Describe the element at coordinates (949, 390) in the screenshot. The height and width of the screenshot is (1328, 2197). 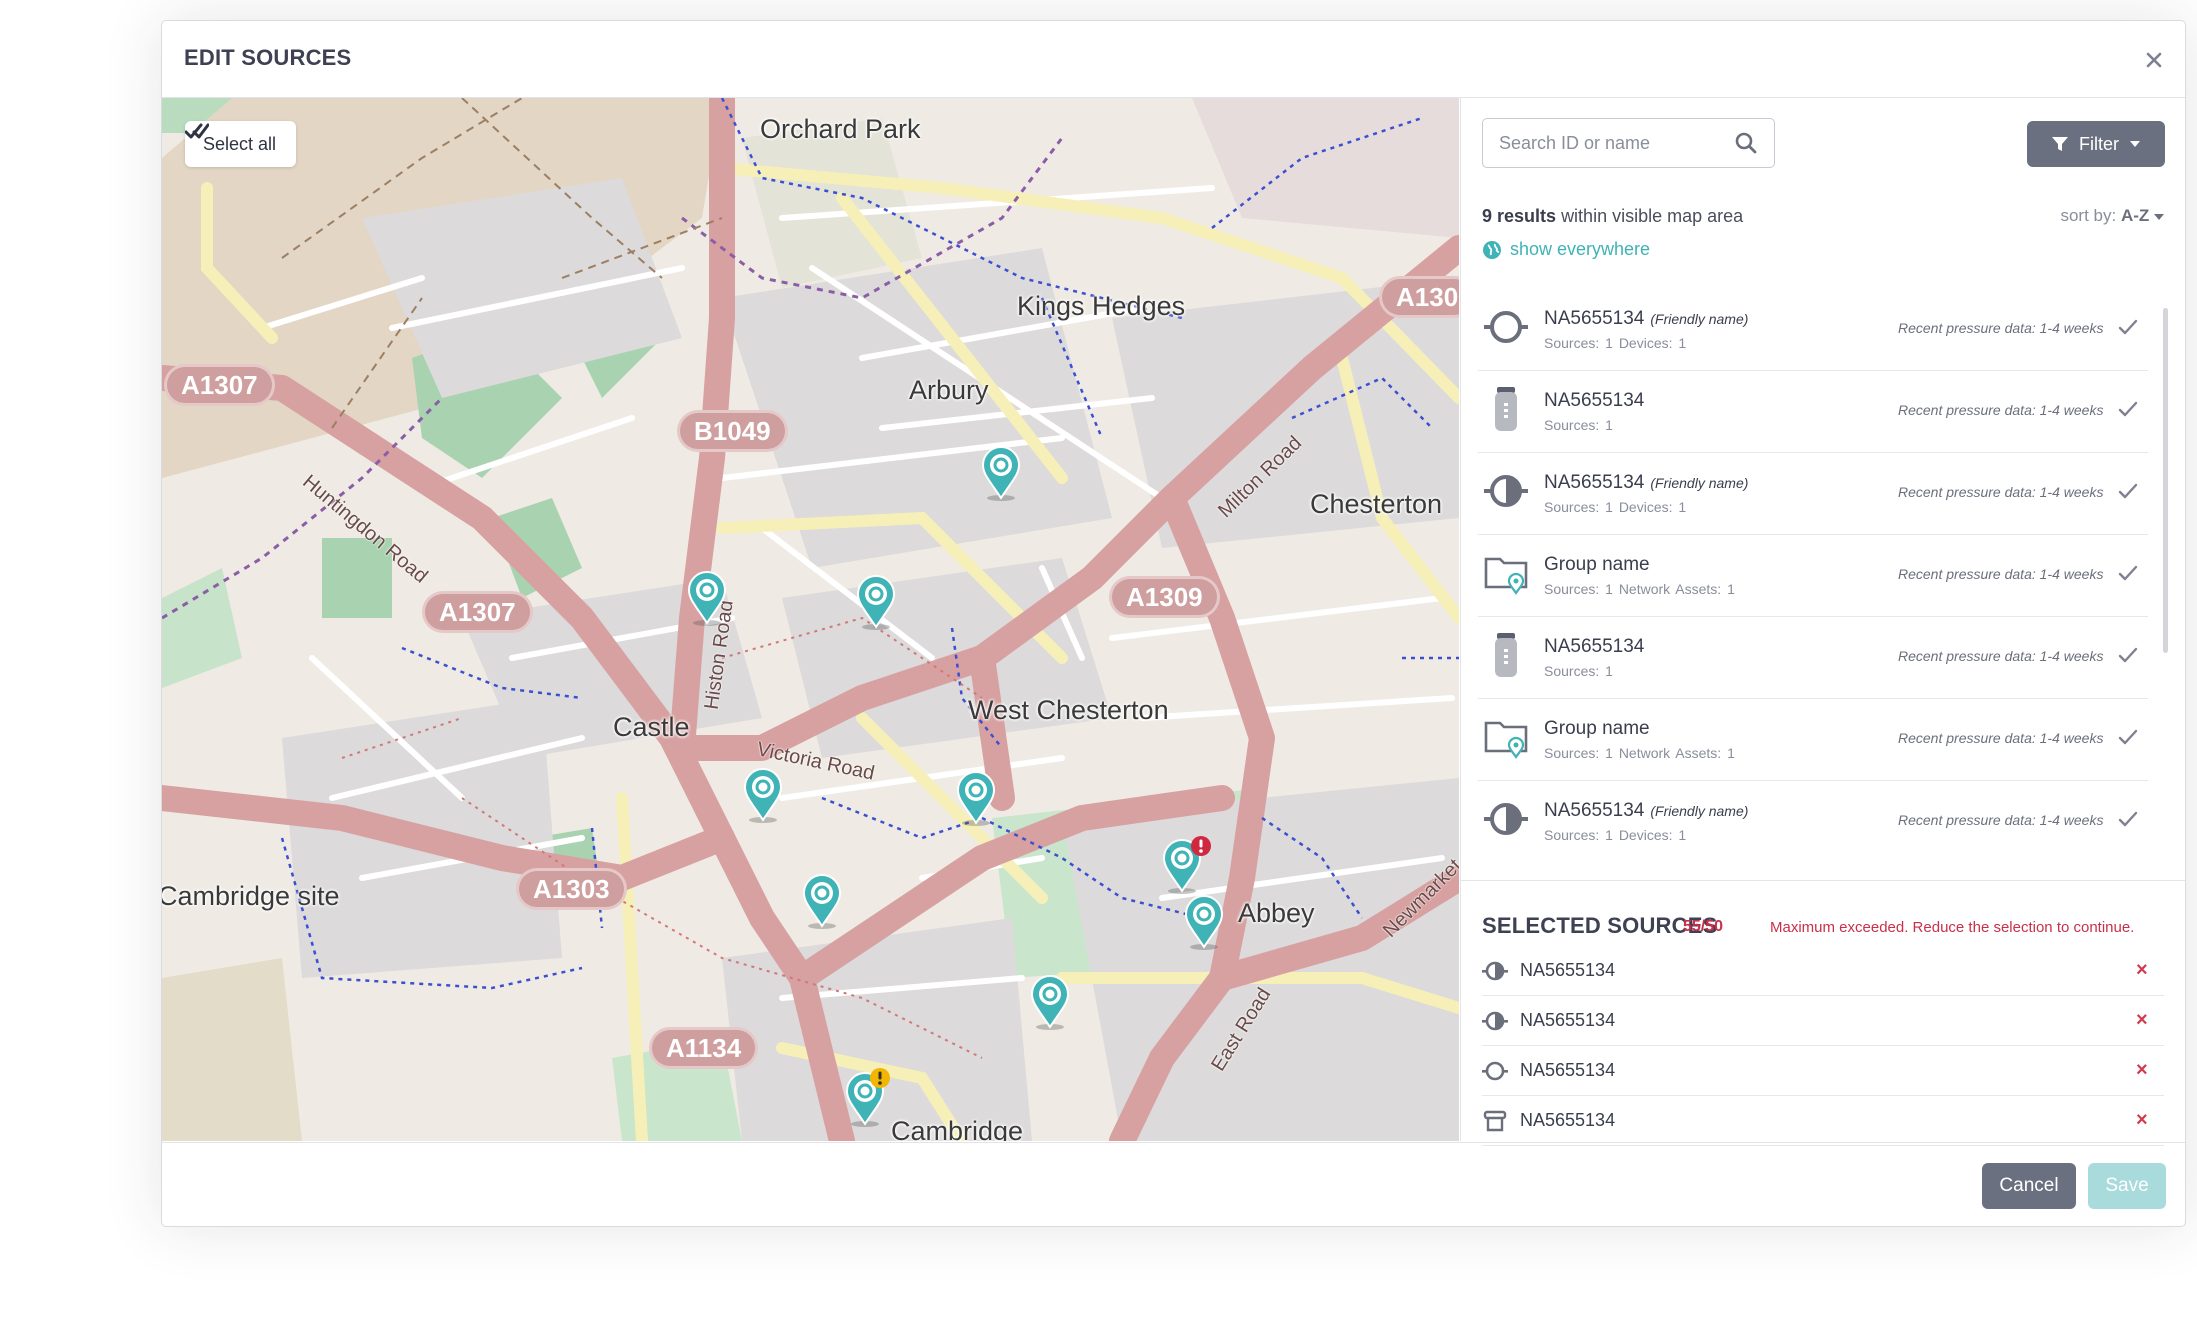
I see `place-label: Arbury` at that location.